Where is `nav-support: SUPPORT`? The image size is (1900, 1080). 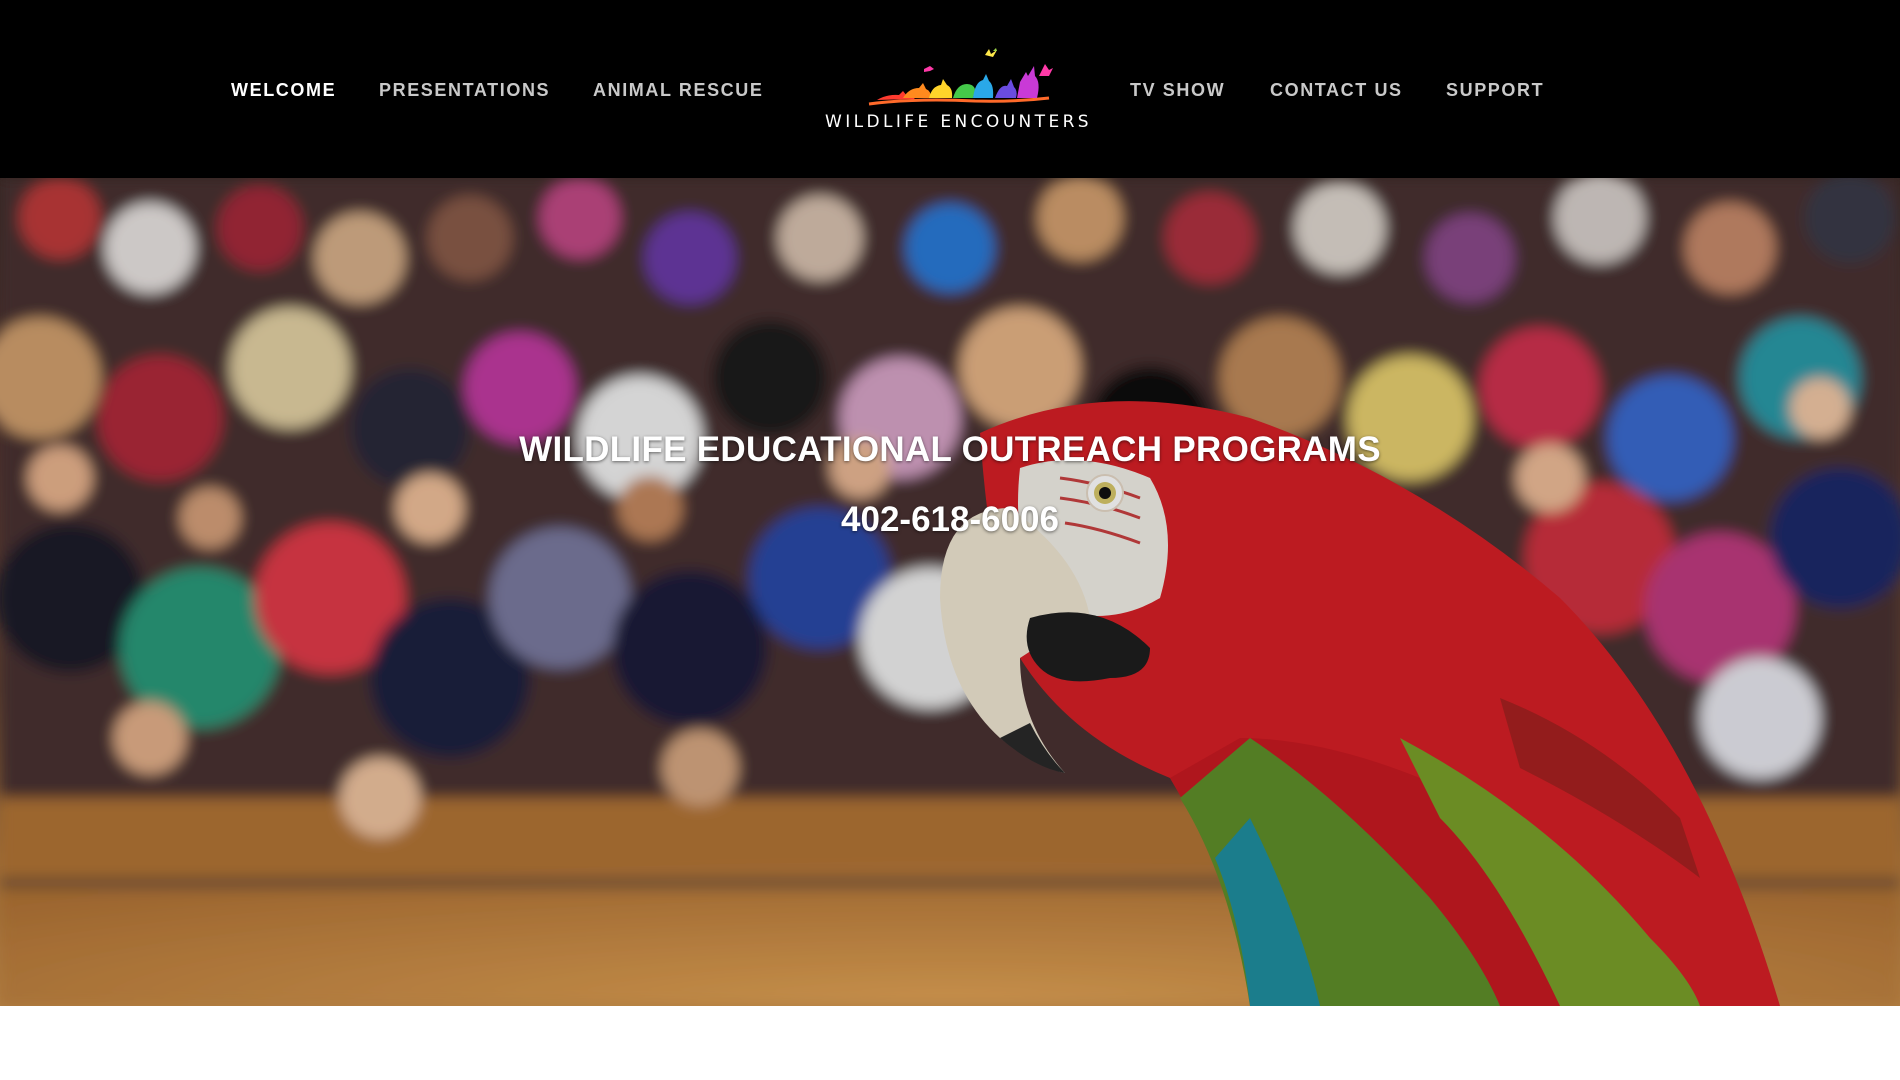
nav-support: SUPPORT is located at coordinates (1495, 90).